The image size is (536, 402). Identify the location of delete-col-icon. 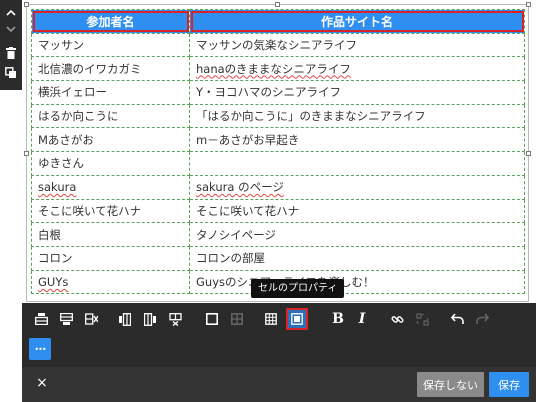
(175, 319).